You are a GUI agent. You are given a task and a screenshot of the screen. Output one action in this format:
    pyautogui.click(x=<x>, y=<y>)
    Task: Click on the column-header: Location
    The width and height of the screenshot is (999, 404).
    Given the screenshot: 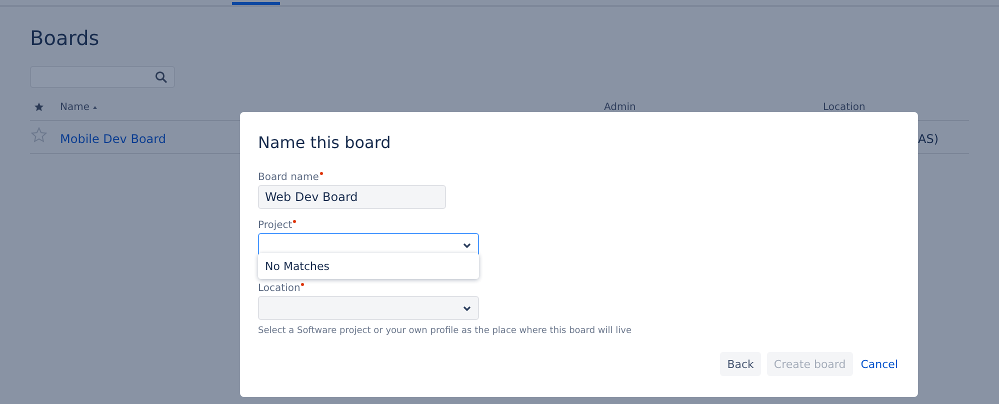 What is the action you would take?
    pyautogui.click(x=844, y=107)
    